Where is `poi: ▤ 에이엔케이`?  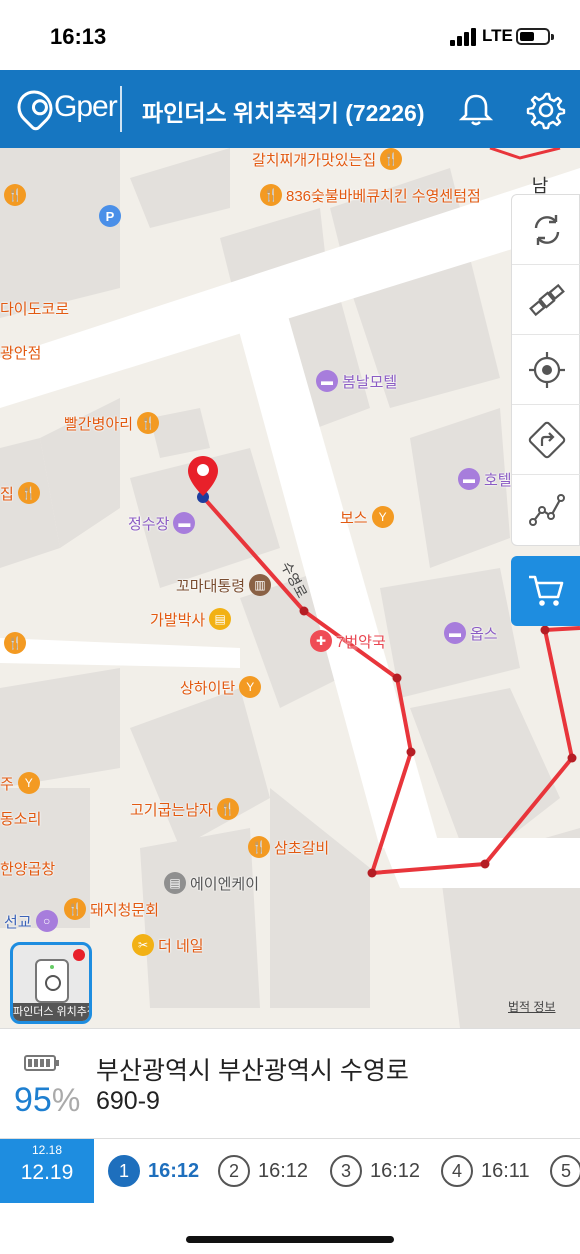
poi: ▤ 에이엔케이 is located at coordinates (211, 883).